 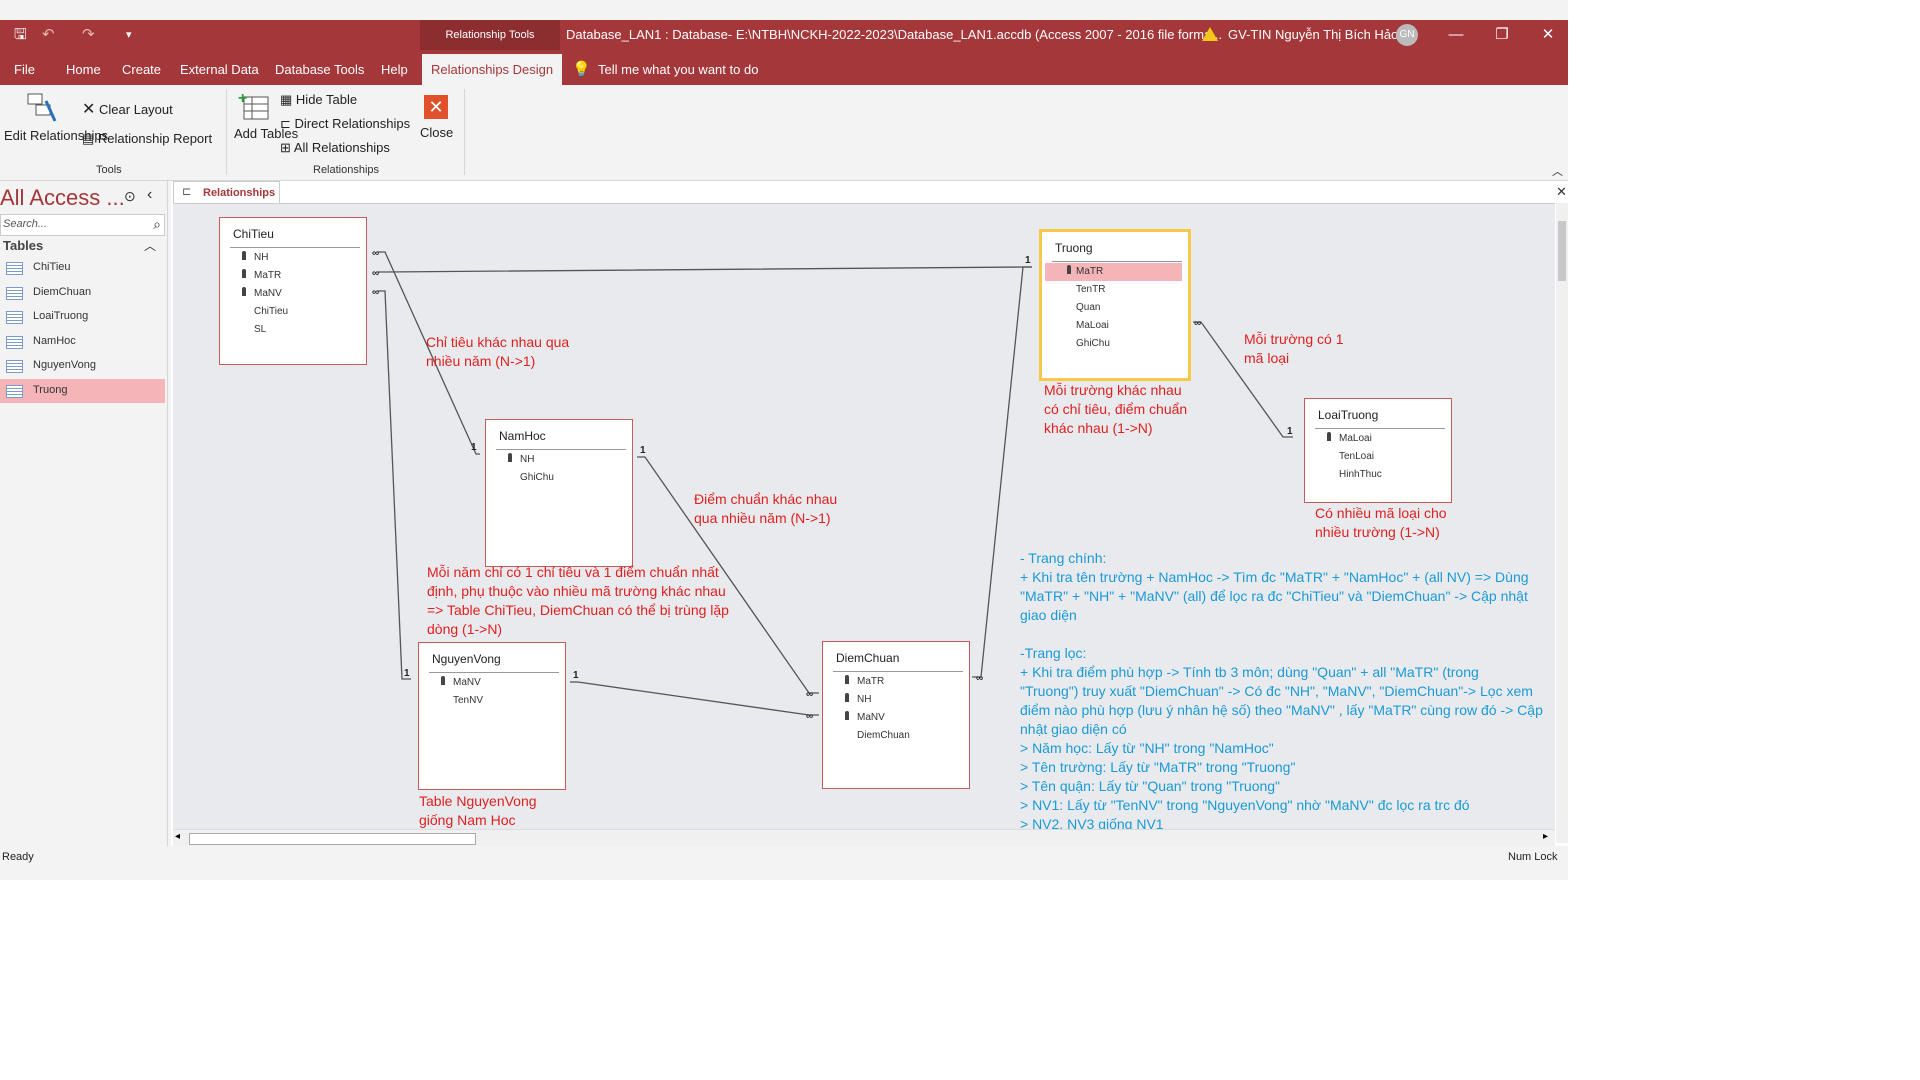 What do you see at coordinates (141, 67) in the screenshot?
I see `tab-create: Create` at bounding box center [141, 67].